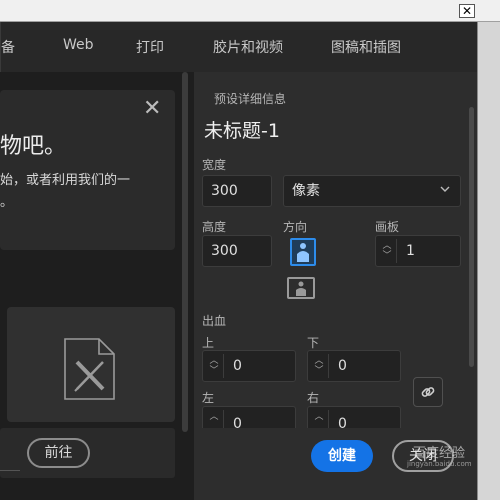 Image resolution: width=500 pixels, height=500 pixels. Describe the element at coordinates (418, 251) in the screenshot. I see `artboard-stepper: ︿ ﹀ 1` at that location.